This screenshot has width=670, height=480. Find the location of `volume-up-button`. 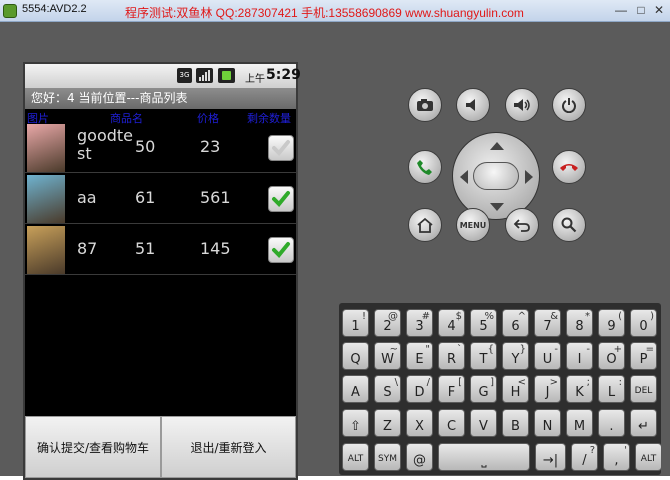

volume-up-button is located at coordinates (522, 105).